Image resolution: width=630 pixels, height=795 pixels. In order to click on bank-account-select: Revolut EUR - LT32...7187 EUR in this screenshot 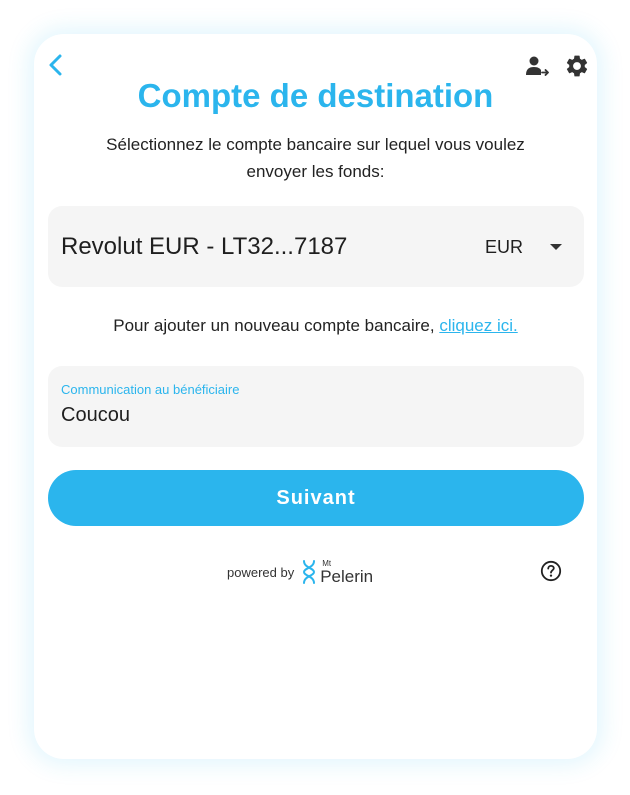, I will do `click(316, 246)`.